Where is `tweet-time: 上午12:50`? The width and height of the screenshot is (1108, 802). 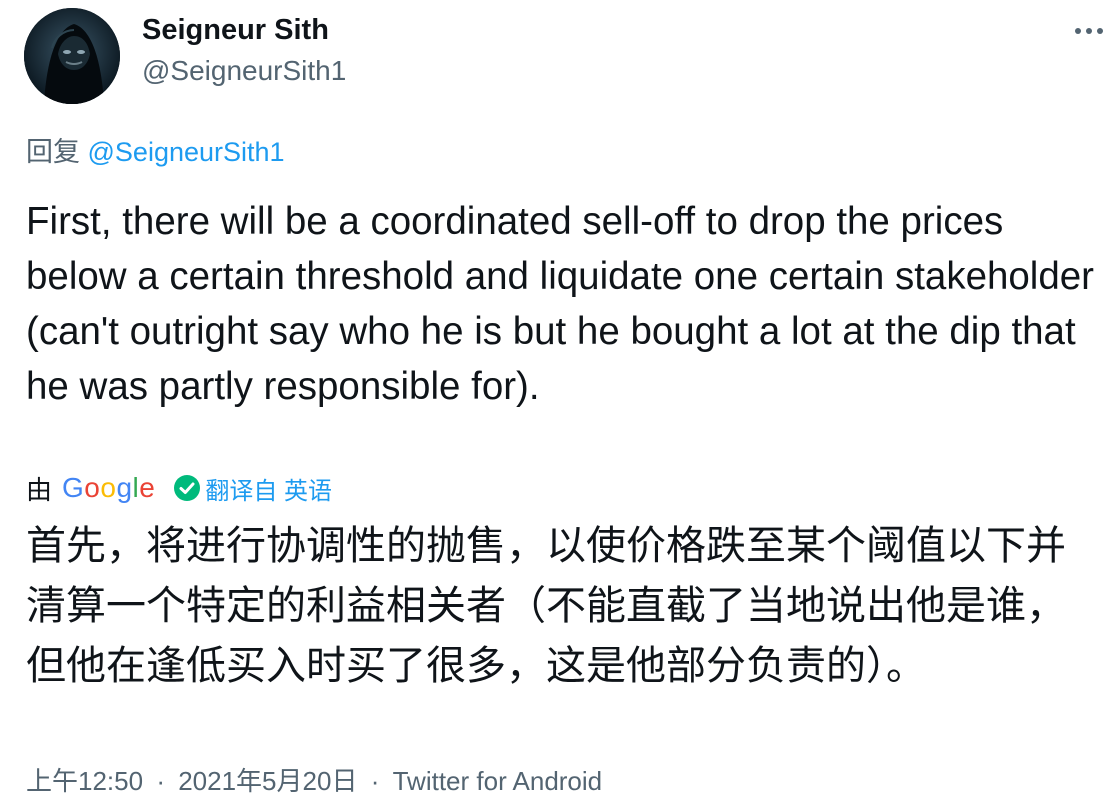
tweet-time: 上午12:50 is located at coordinates (84, 781).